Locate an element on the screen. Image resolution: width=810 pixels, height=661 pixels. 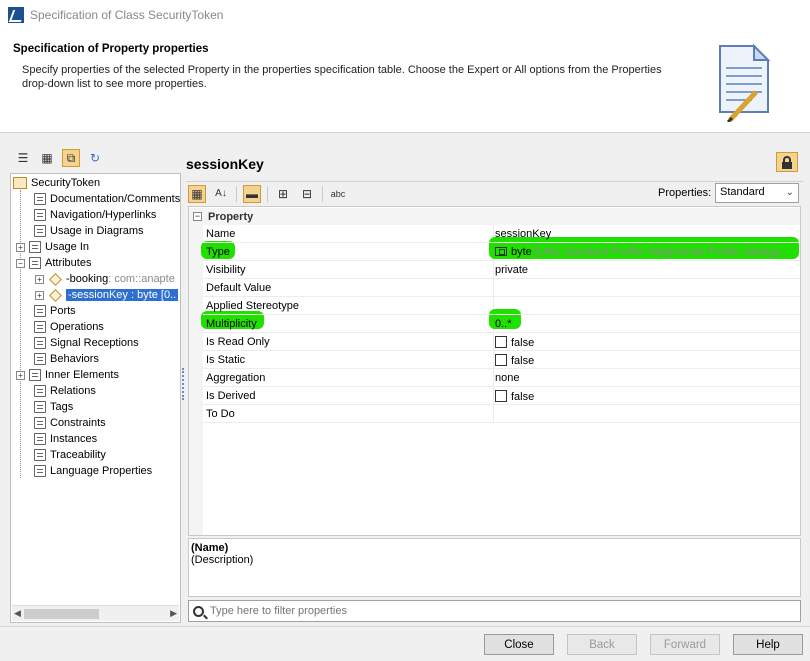
tree-item-constraints: Constraints is located at coordinates (63, 423).